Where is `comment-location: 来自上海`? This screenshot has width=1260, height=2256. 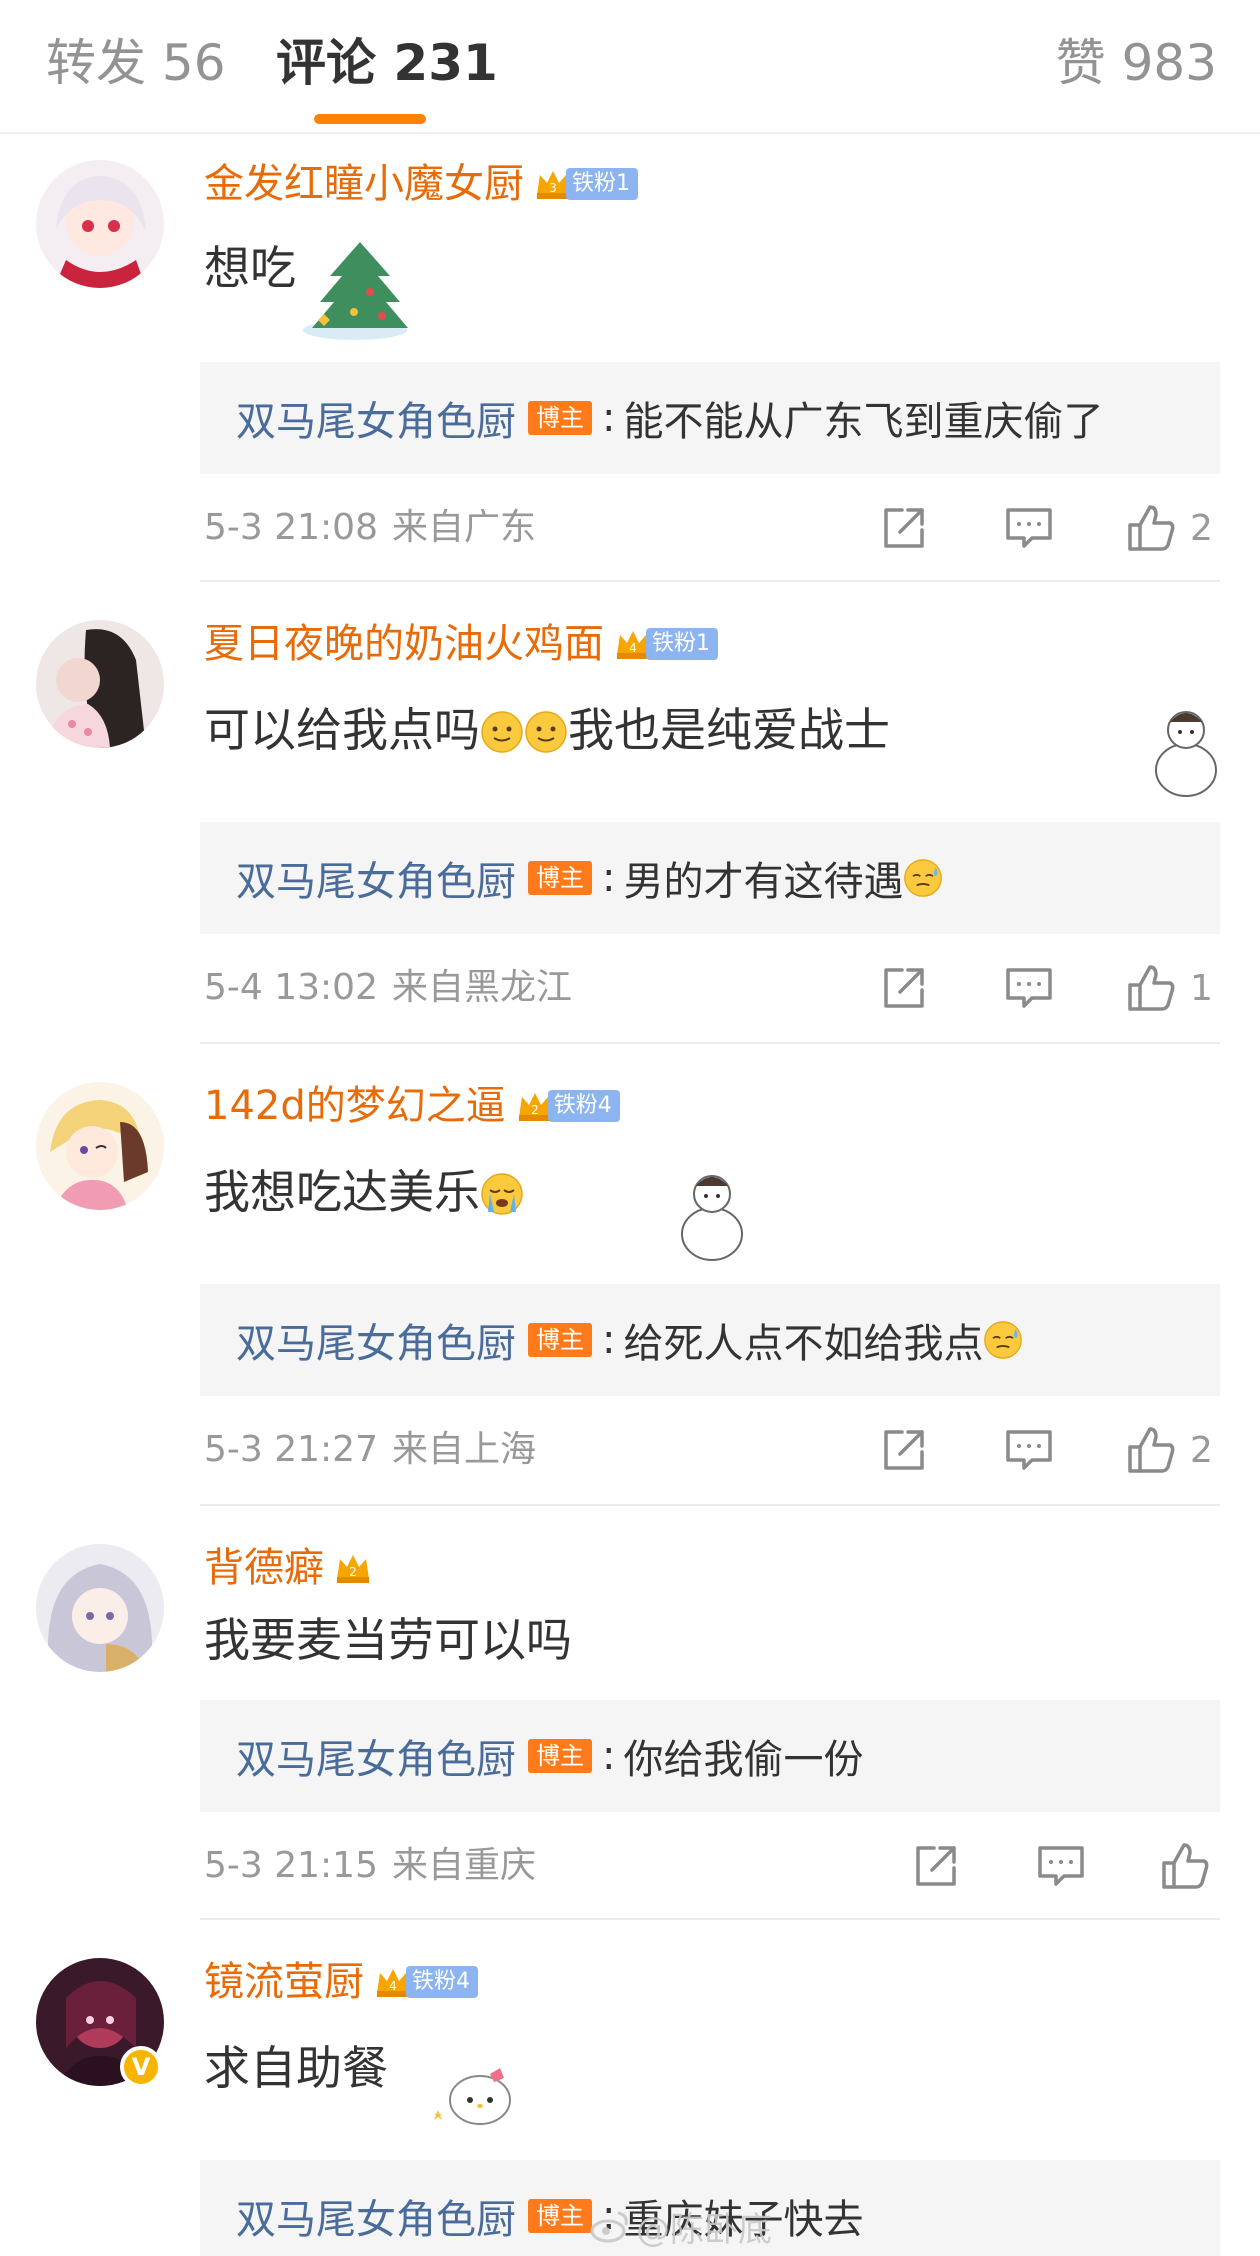
comment-location: 来自上海 is located at coordinates (464, 1449).